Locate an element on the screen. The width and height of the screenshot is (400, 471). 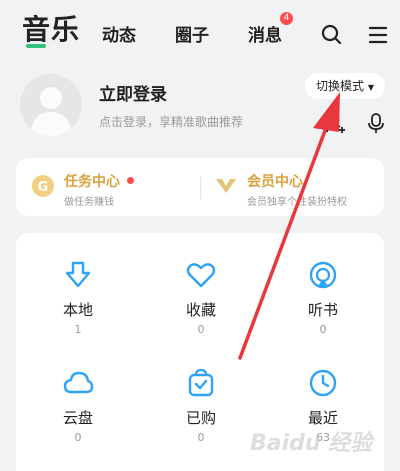
svg-text: G is located at coordinates (43, 187).